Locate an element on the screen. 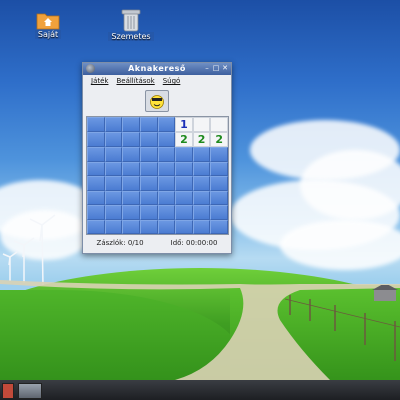 Image resolution: width=400 pixels, height=400 pixels. face-area is located at coordinates (157, 100).